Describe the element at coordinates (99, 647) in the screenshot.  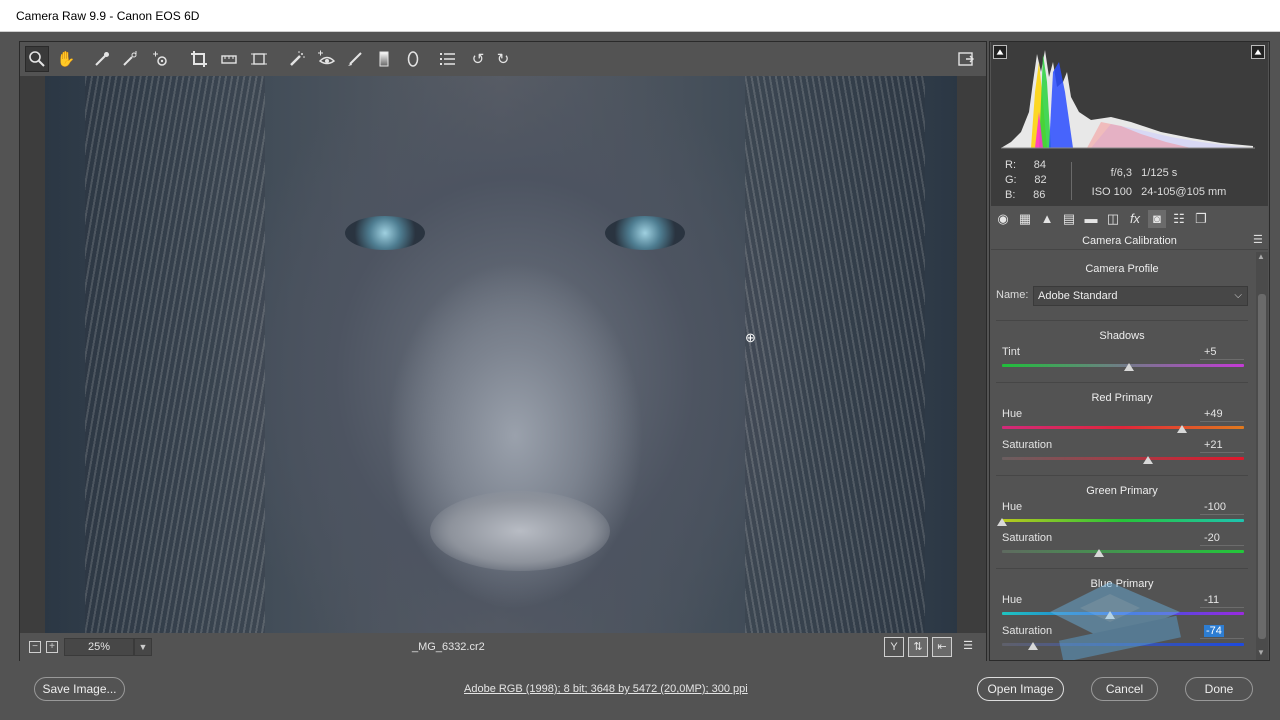
I see `zoom-level-field: 25%` at that location.